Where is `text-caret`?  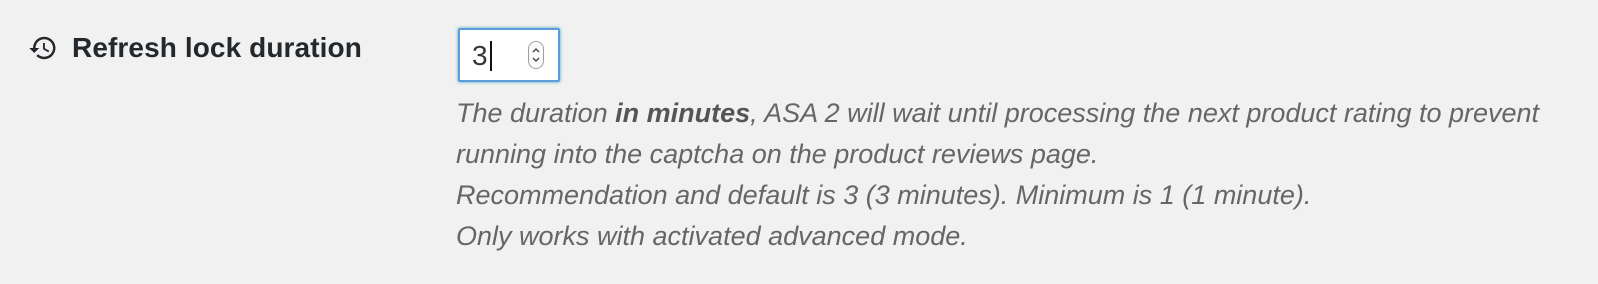
text-caret is located at coordinates (491, 56).